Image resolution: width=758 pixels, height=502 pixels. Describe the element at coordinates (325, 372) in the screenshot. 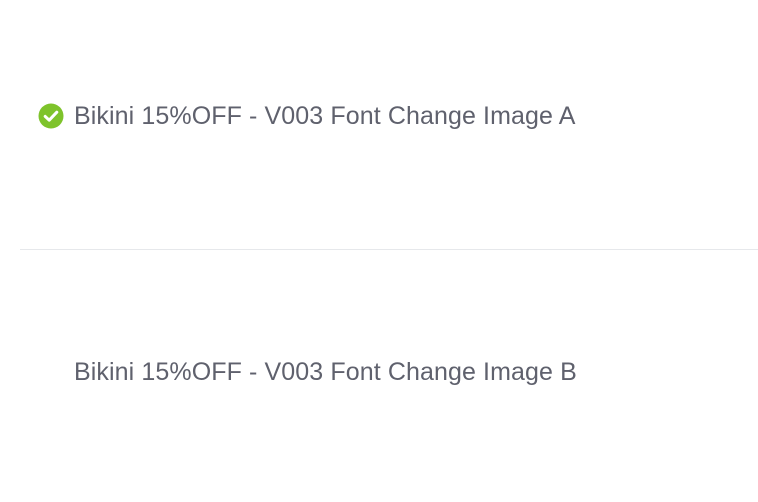

I see `variant-label: Bikini 15%OFF - V003 Font Change Image B` at that location.